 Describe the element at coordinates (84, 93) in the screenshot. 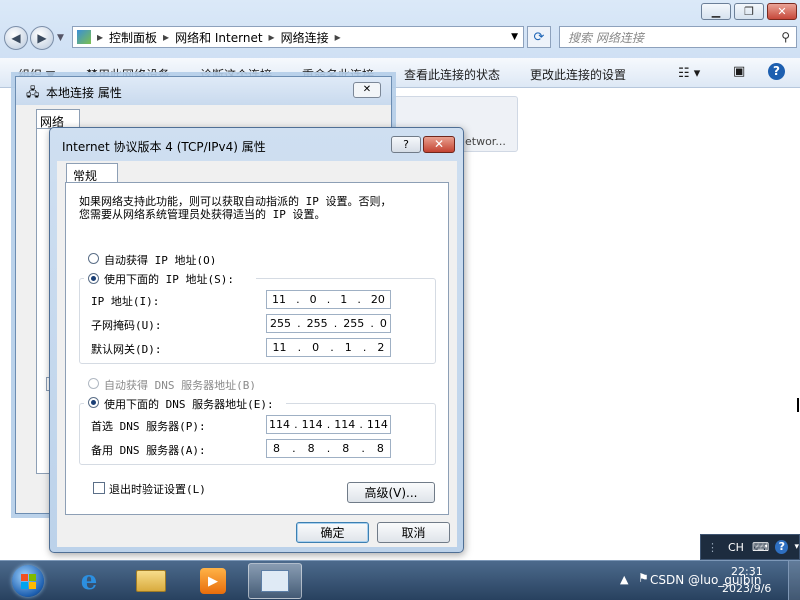

I see `bg-dialog-title: 本地连接 属性` at that location.